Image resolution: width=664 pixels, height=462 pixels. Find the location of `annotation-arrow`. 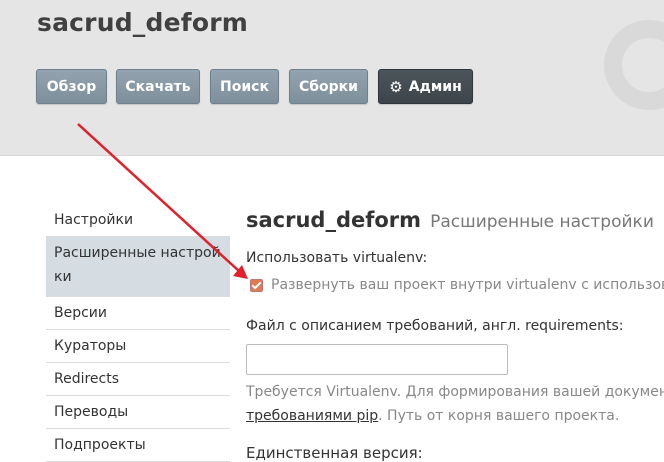

annotation-arrow is located at coordinates (162, 201).